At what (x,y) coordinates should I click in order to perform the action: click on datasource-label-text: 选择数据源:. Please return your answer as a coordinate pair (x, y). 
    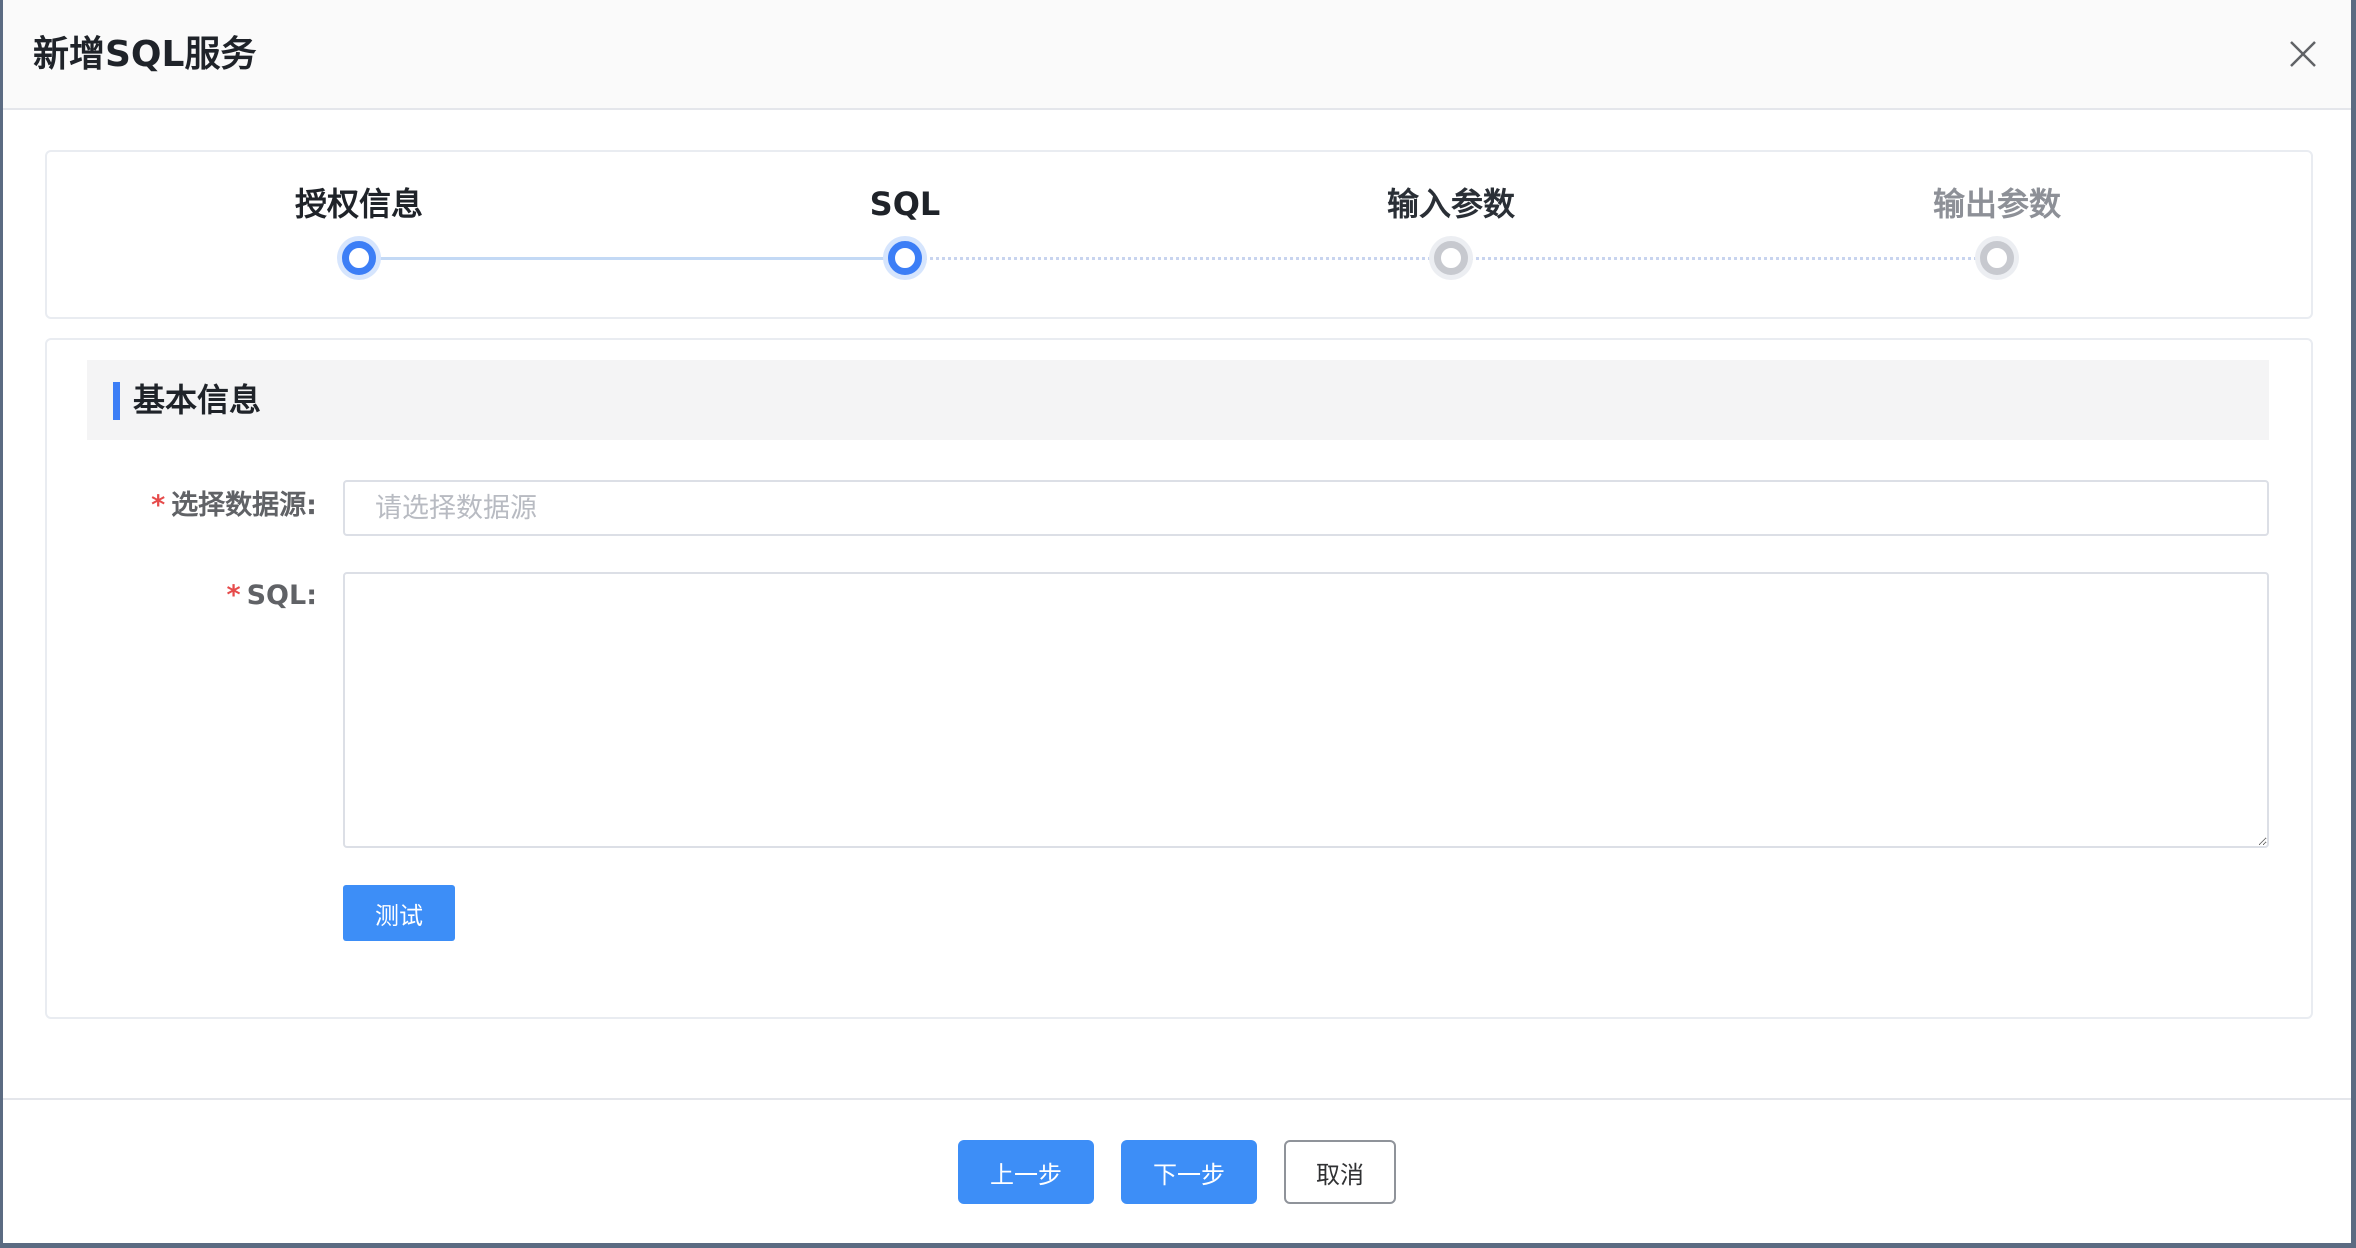
    Looking at the image, I should click on (244, 505).